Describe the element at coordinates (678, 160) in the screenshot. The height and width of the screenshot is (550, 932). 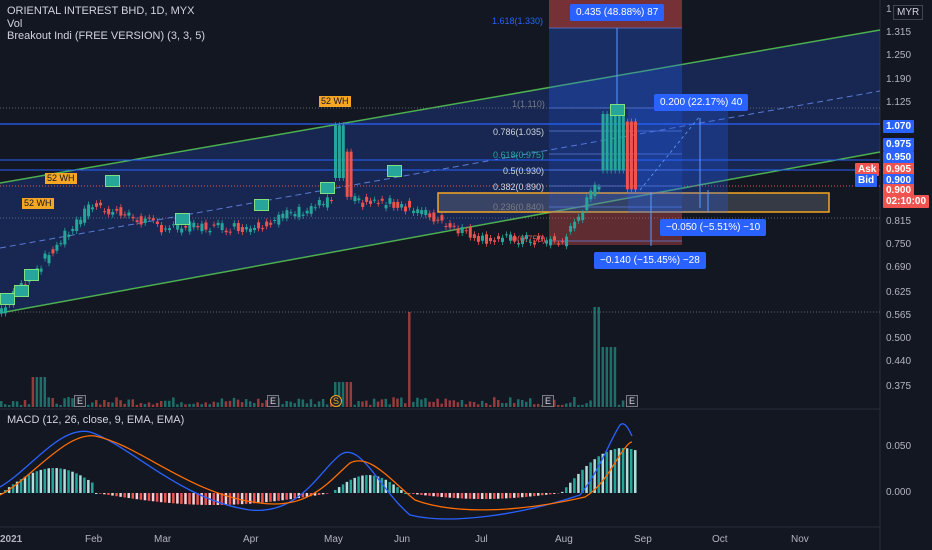
I see `measure-box` at that location.